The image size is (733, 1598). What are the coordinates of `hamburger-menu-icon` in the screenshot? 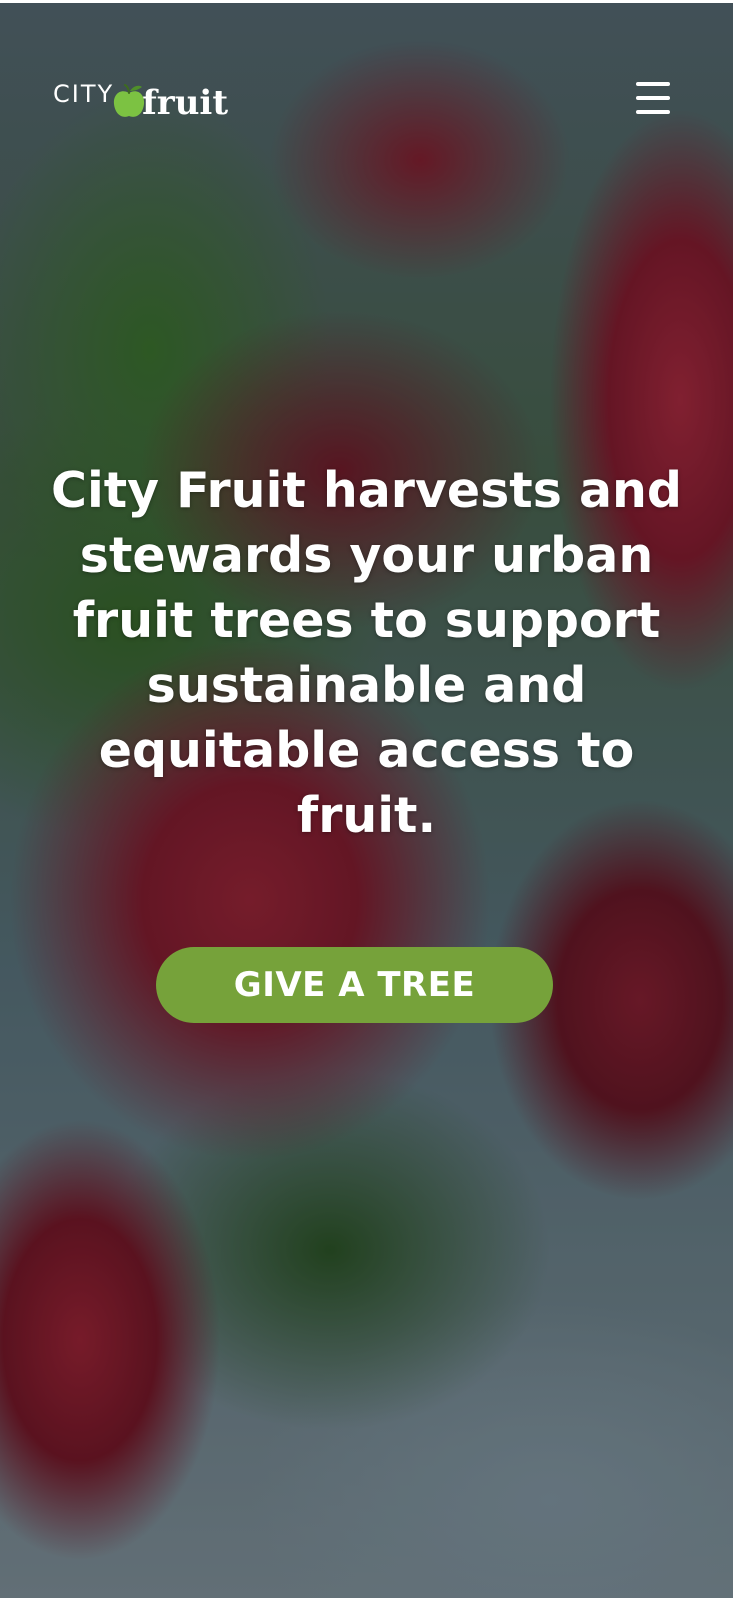 It's located at (653, 98).